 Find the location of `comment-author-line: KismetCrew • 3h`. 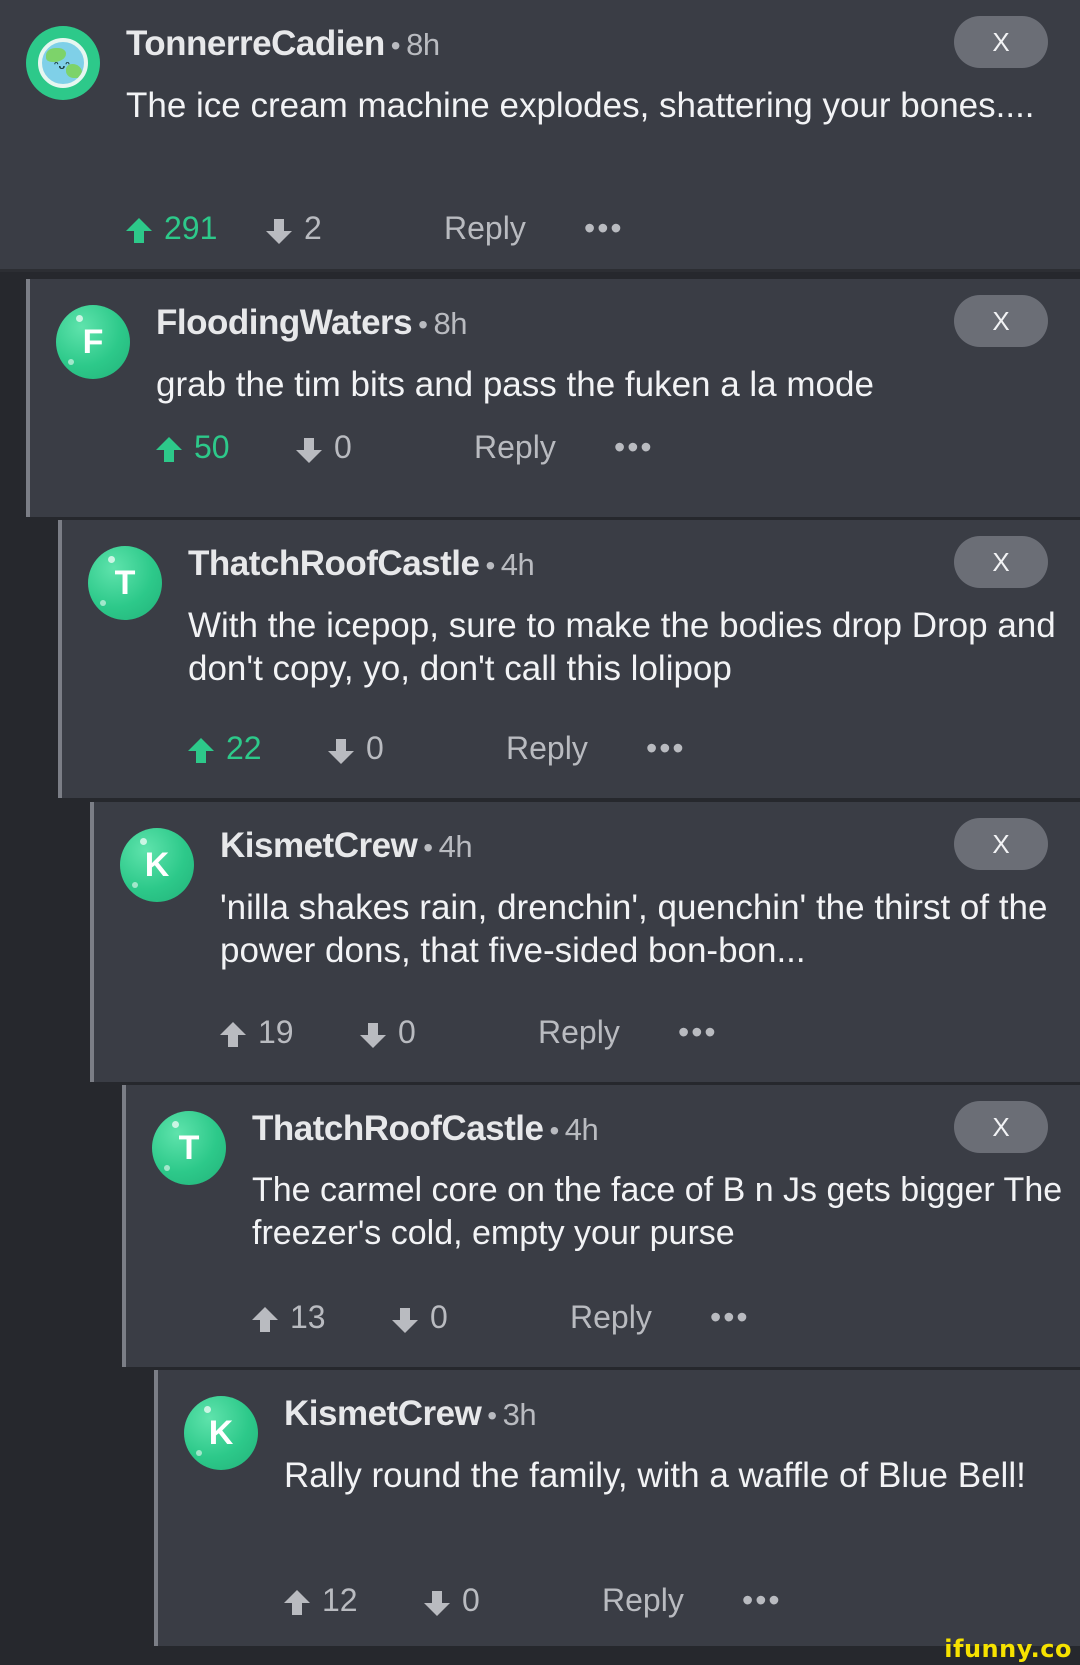

comment-author-line: KismetCrew • 3h is located at coordinates (410, 1414).